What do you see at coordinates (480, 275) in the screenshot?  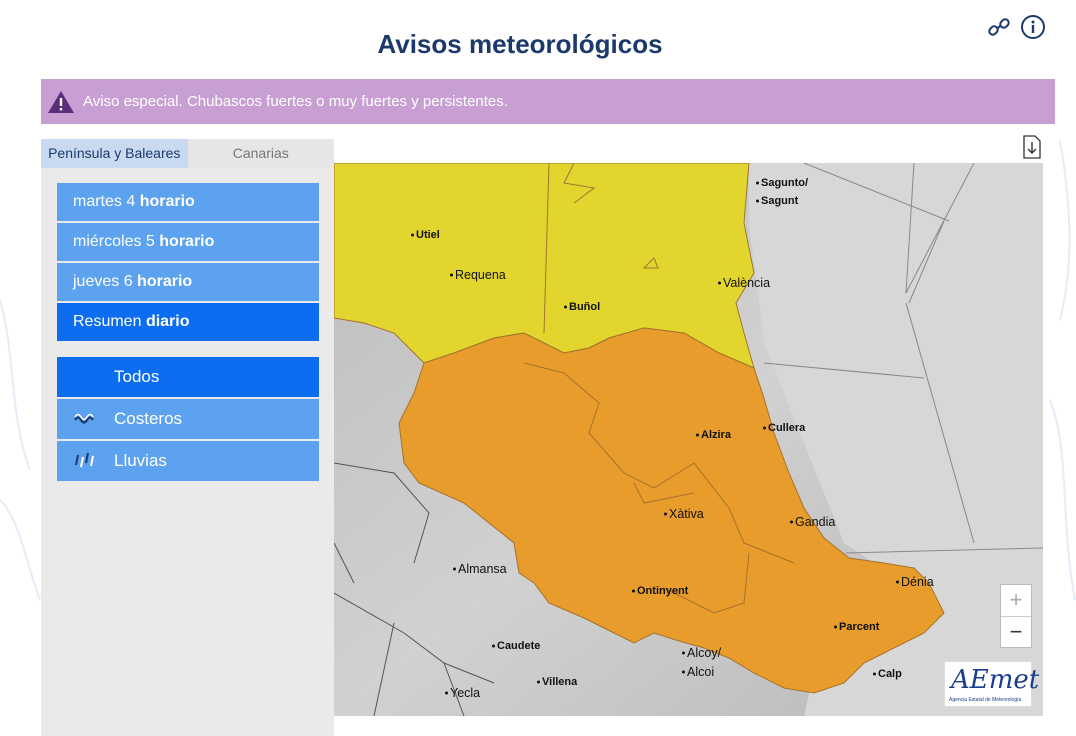 I see `city-label: Requena` at bounding box center [480, 275].